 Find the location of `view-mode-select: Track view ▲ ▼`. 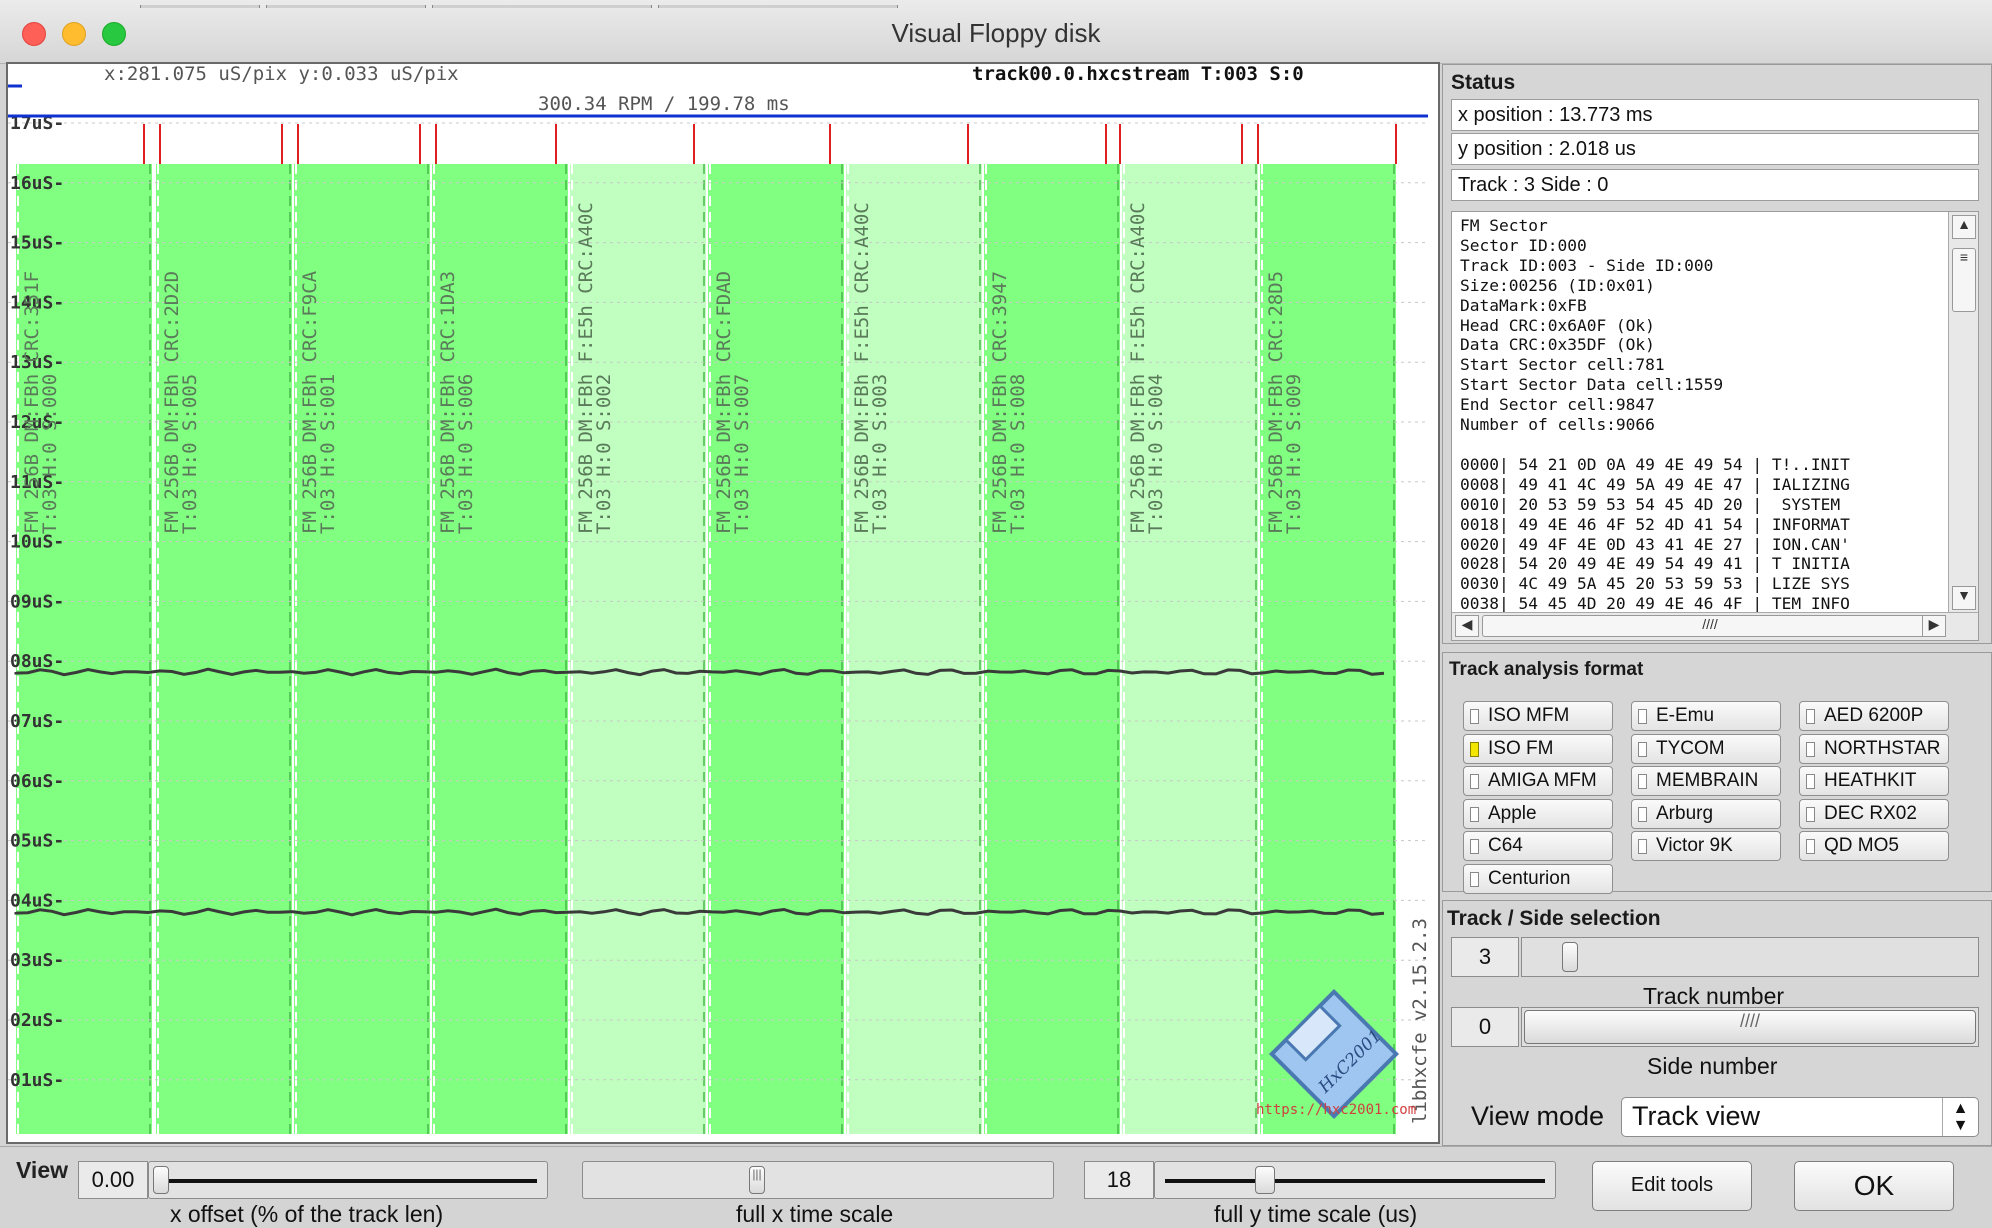

view-mode-select: Track view ▲ ▼ is located at coordinates (1800, 1117).